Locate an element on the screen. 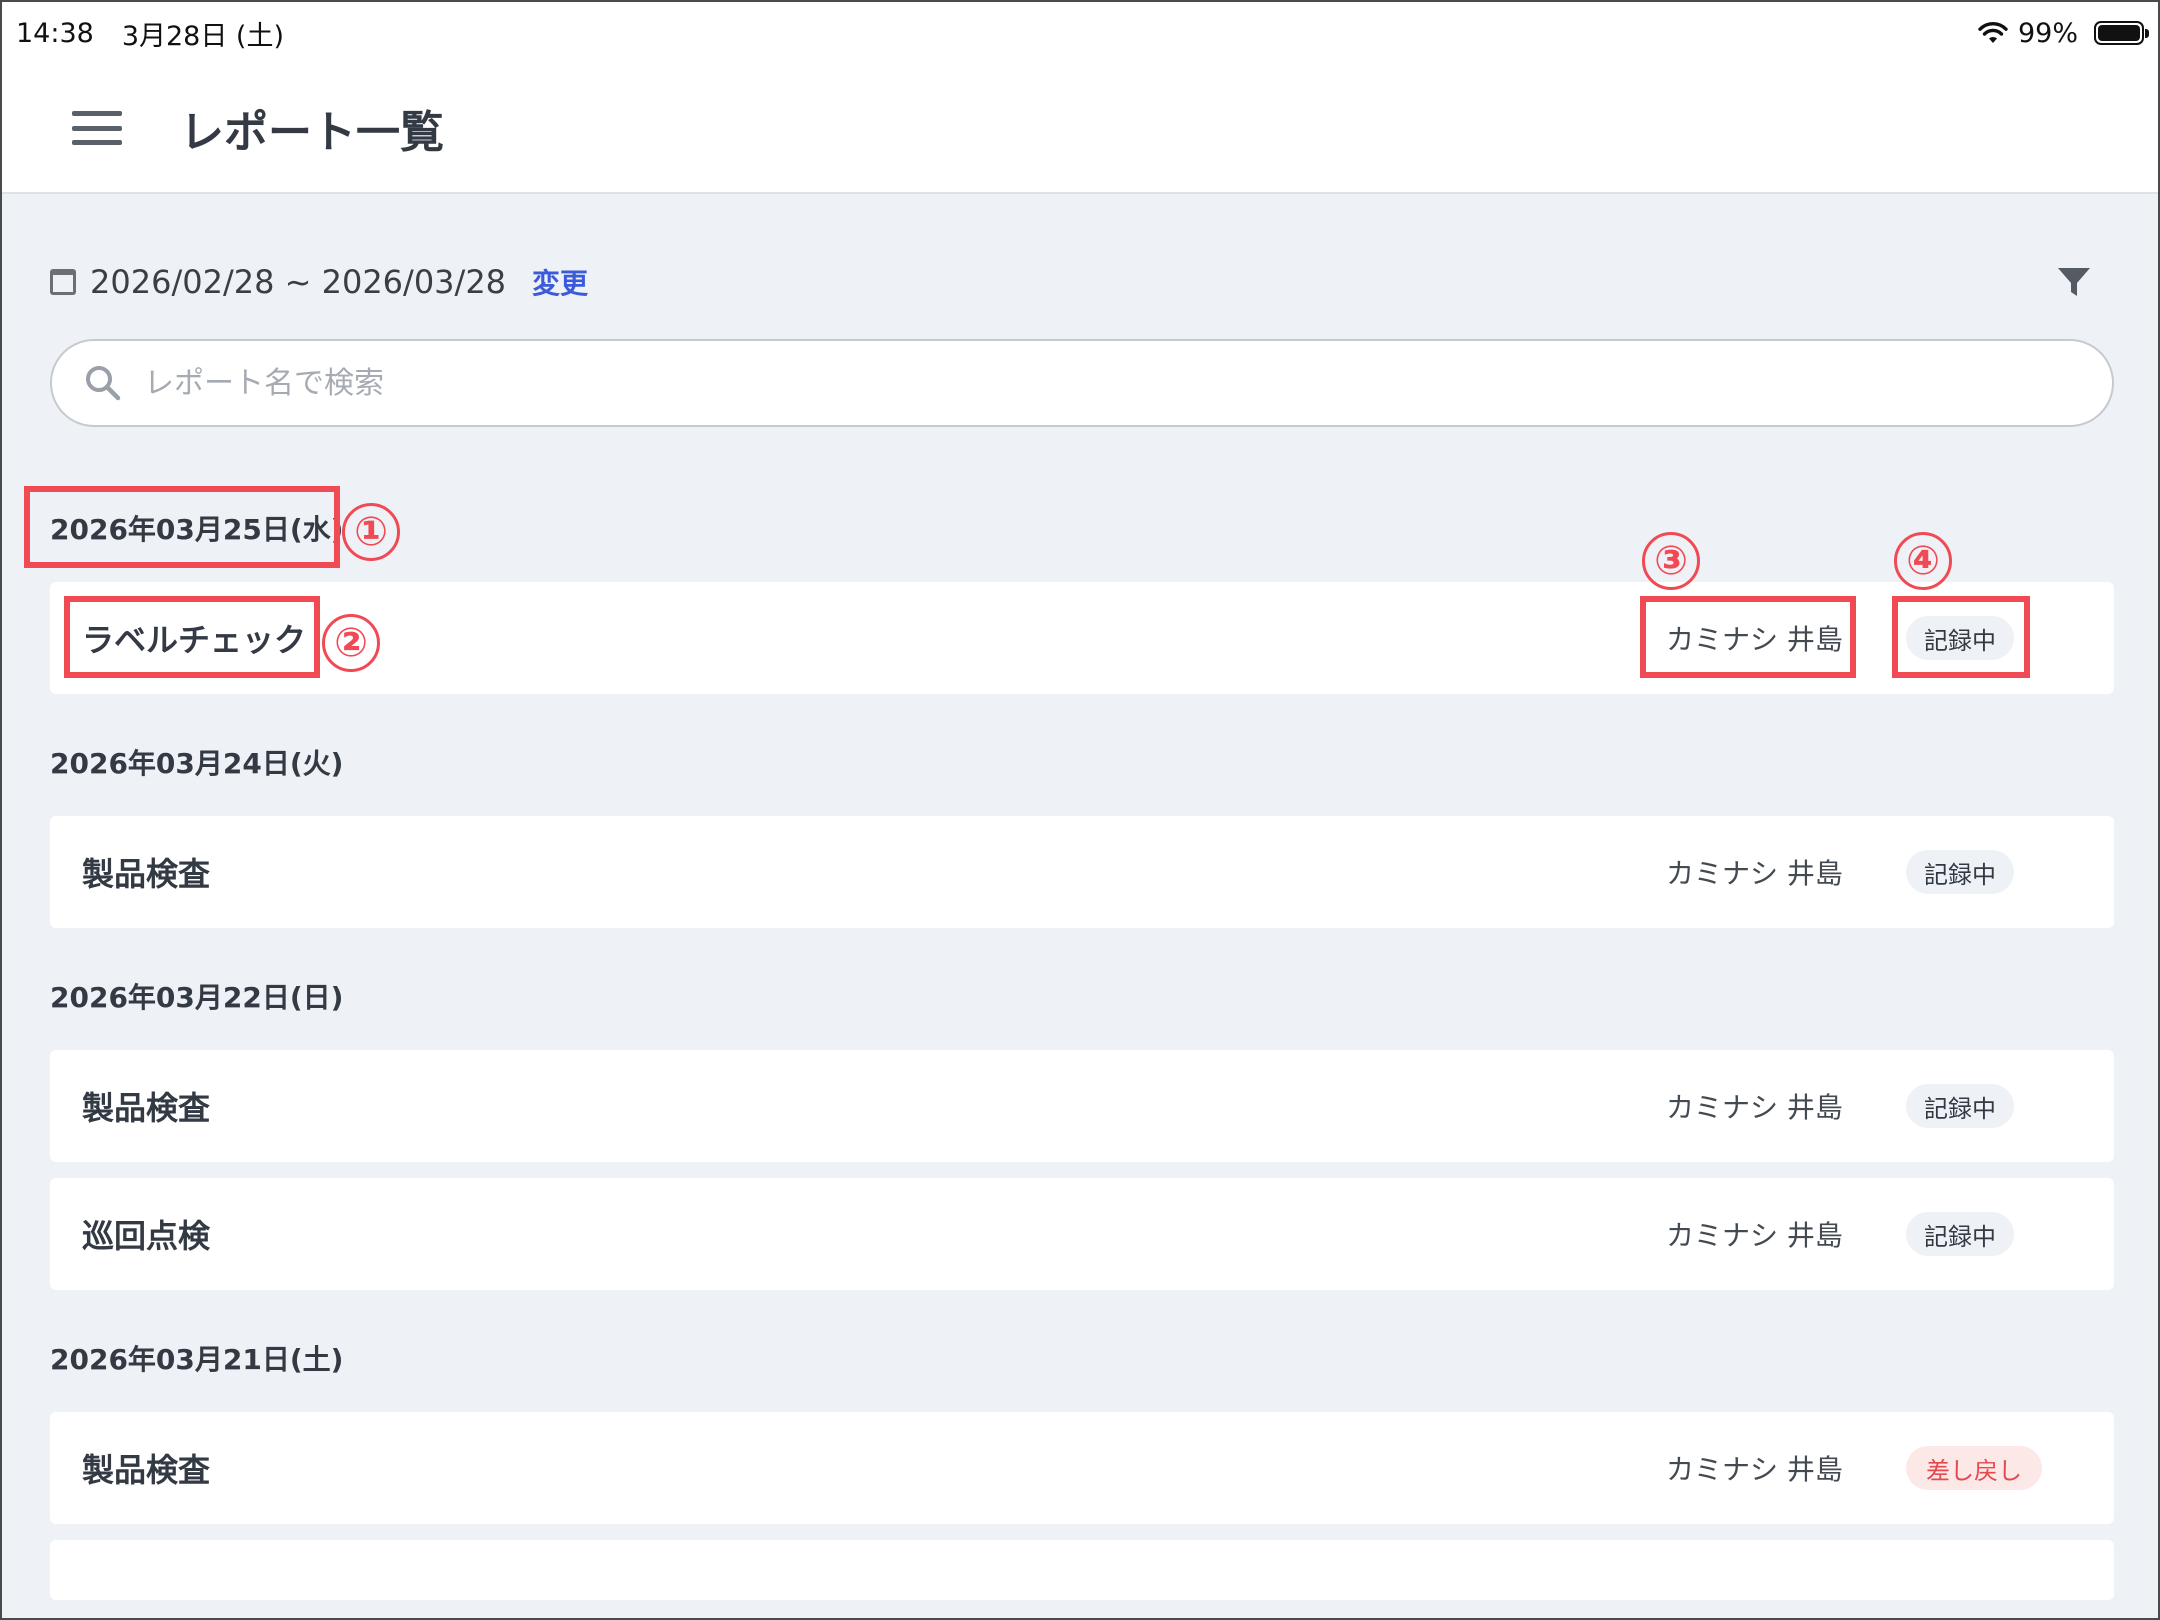 The image size is (2160, 1620). status-time: 14:38 is located at coordinates (55, 33).